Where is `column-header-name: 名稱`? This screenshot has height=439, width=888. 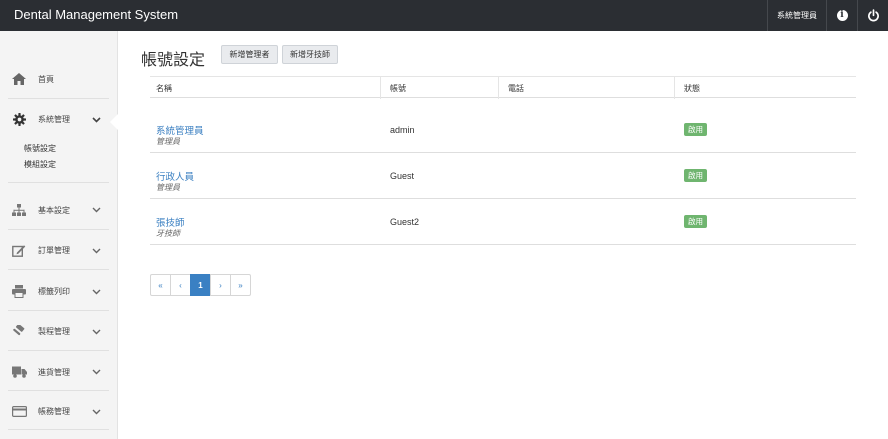 column-header-name: 名稱 is located at coordinates (164, 88).